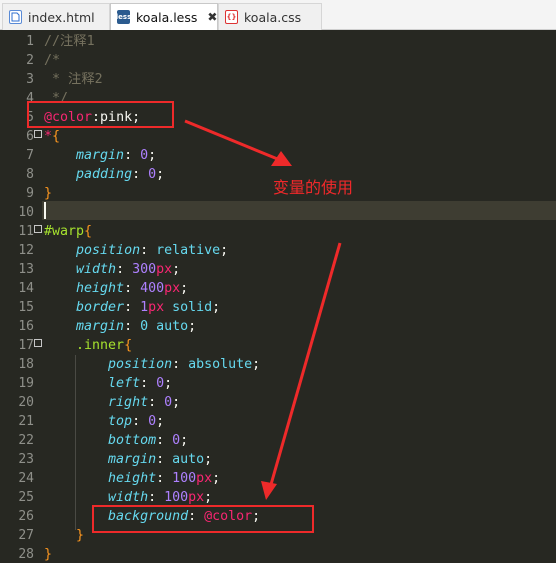  Describe the element at coordinates (305, 365) in the screenshot. I see `arrow-line-to-usage` at that location.